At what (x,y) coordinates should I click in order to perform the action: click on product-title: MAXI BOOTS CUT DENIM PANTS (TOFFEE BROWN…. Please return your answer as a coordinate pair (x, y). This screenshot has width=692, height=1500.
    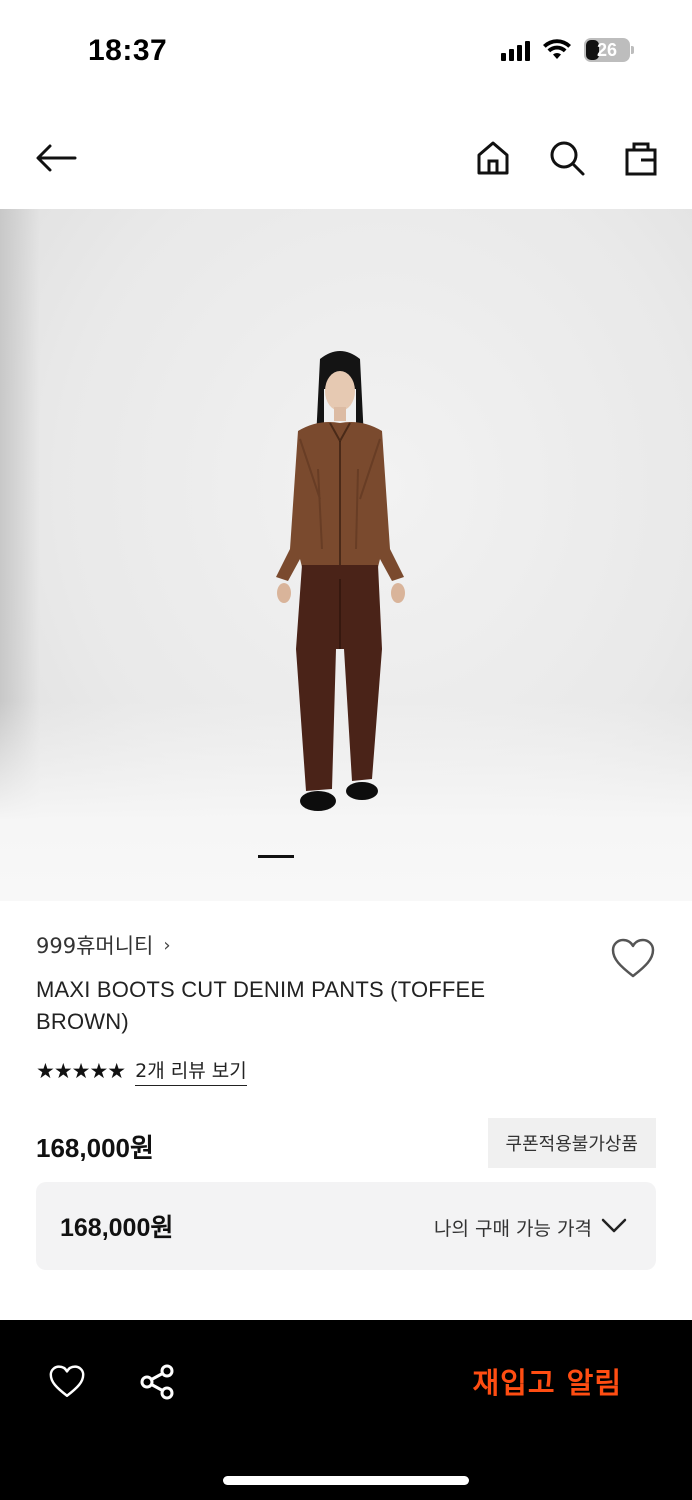
    Looking at the image, I should click on (261, 1005).